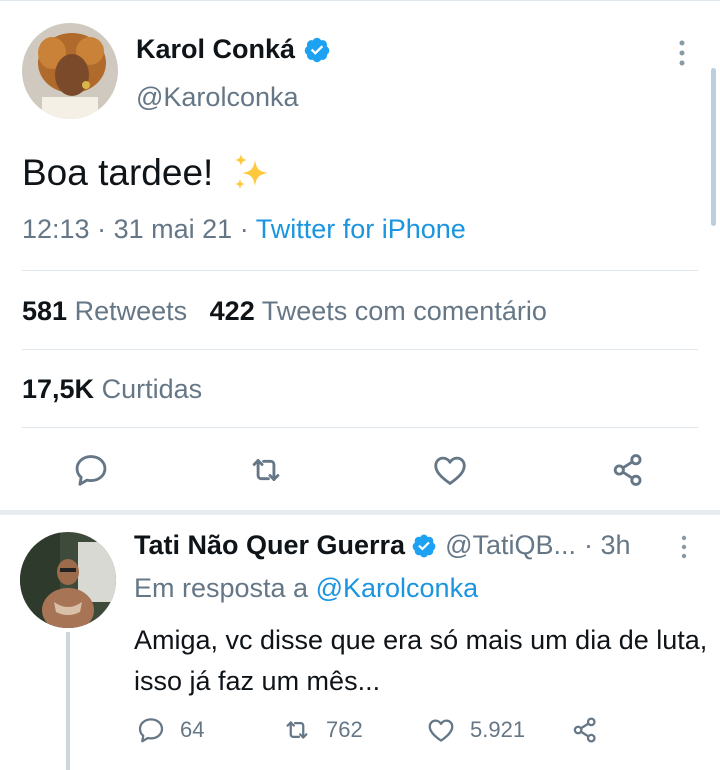  Describe the element at coordinates (192, 729) in the screenshot. I see `reply-replies-count: 64` at that location.